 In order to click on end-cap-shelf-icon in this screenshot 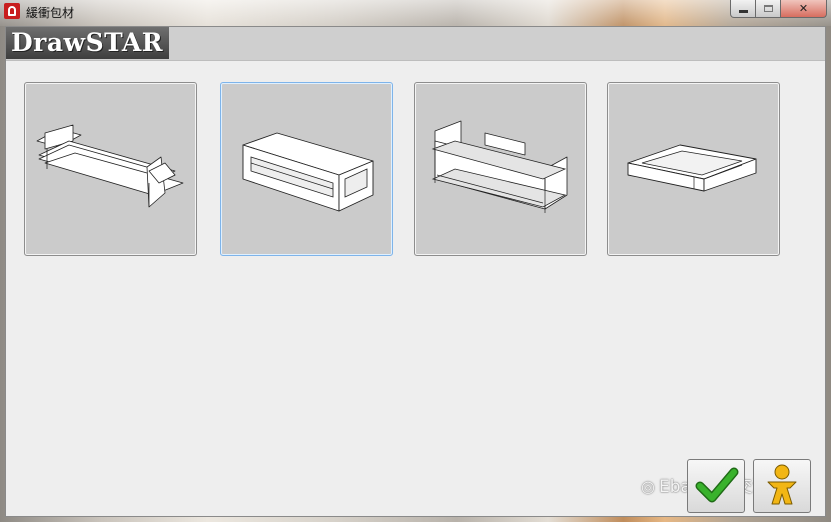, I will do `click(110, 166)`.